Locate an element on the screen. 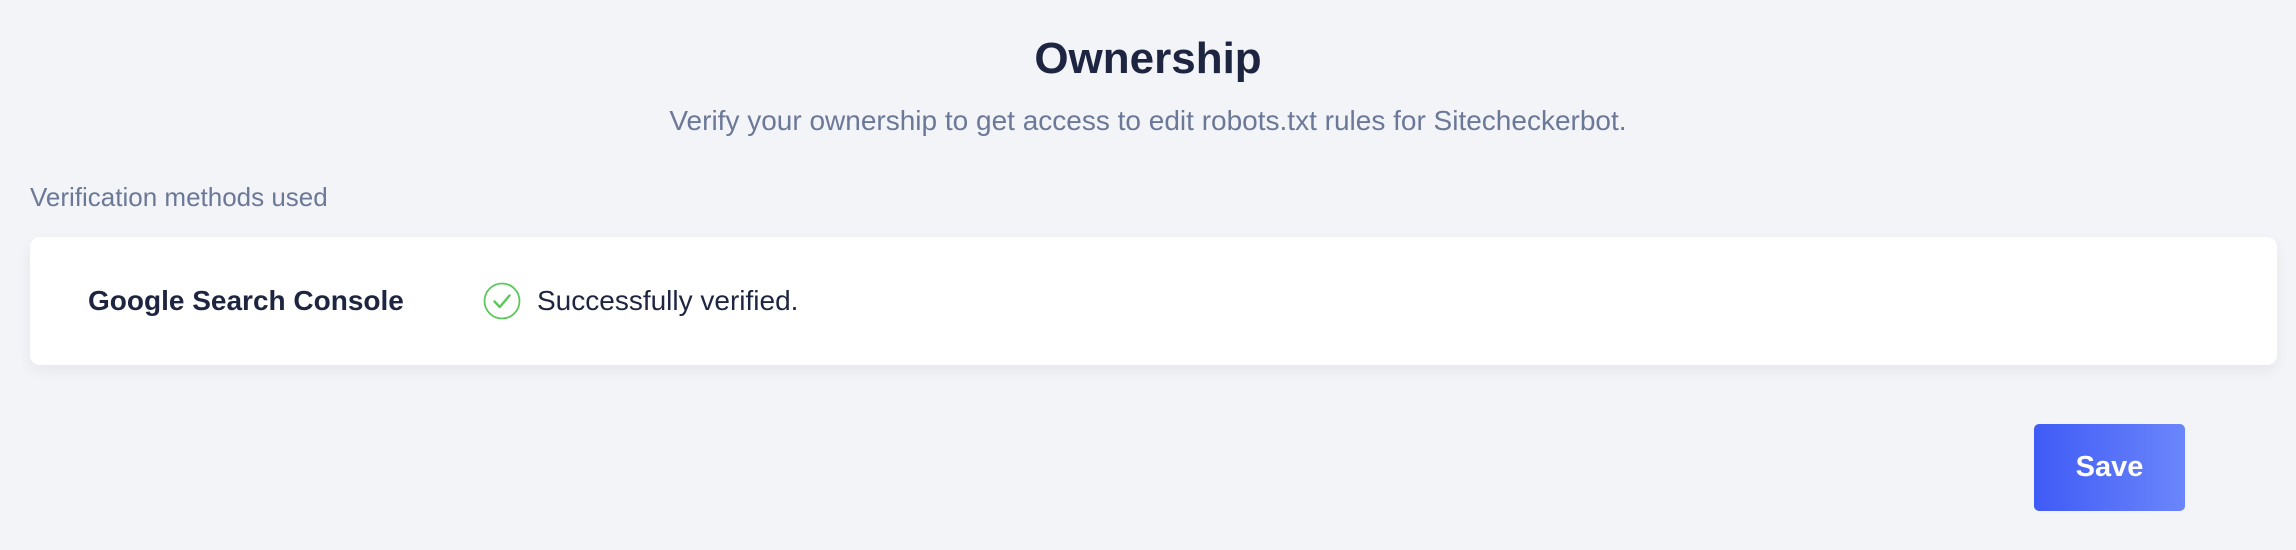 This screenshot has width=2296, height=550. verification-status: Successfully verified. is located at coordinates (640, 301).